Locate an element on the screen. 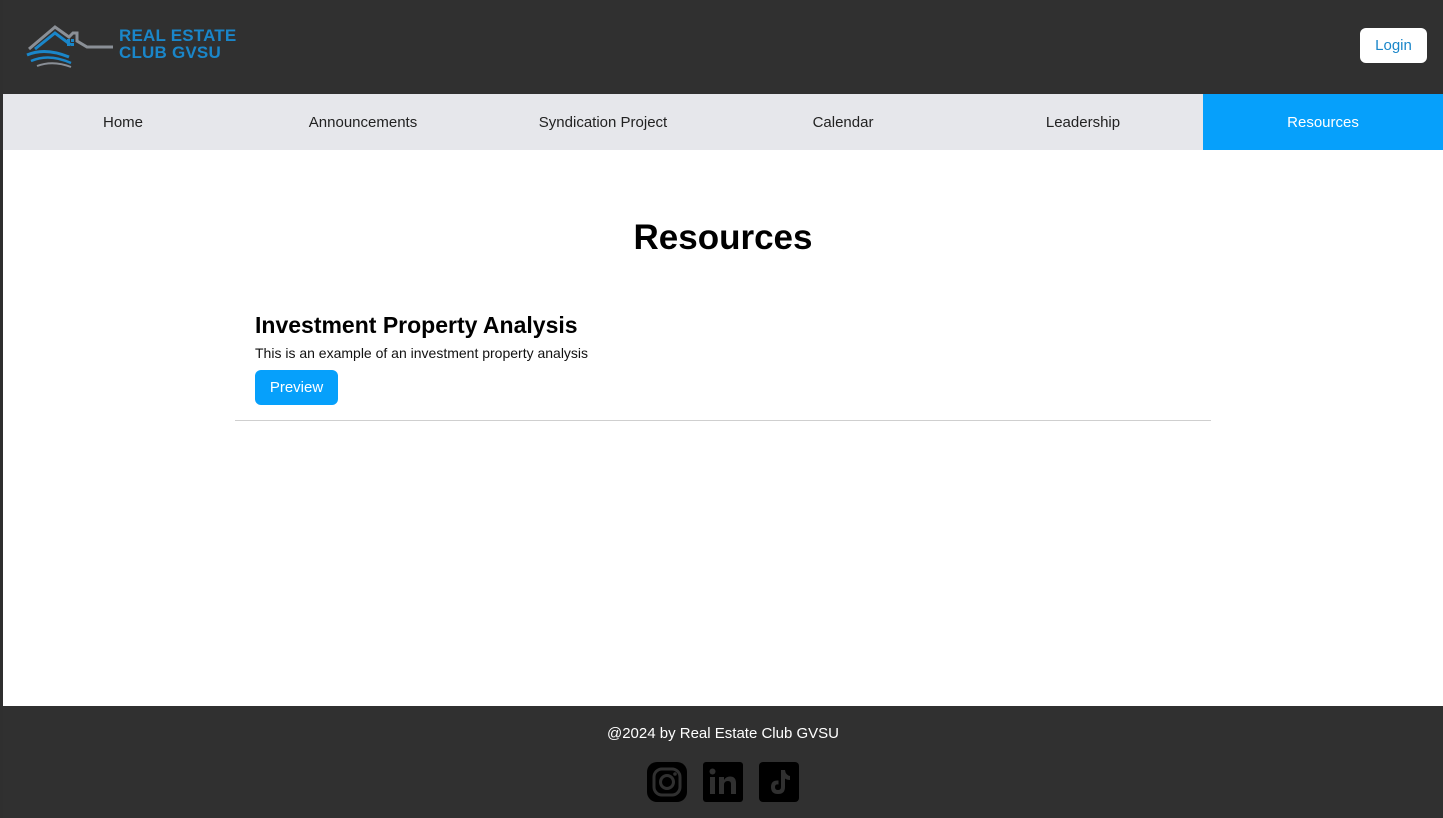  nav-item-announcements: Announcements is located at coordinates (363, 122).